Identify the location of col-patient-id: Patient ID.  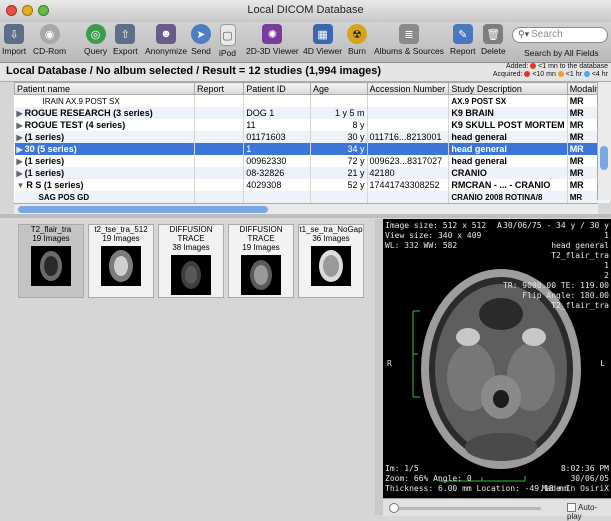
(277, 88).